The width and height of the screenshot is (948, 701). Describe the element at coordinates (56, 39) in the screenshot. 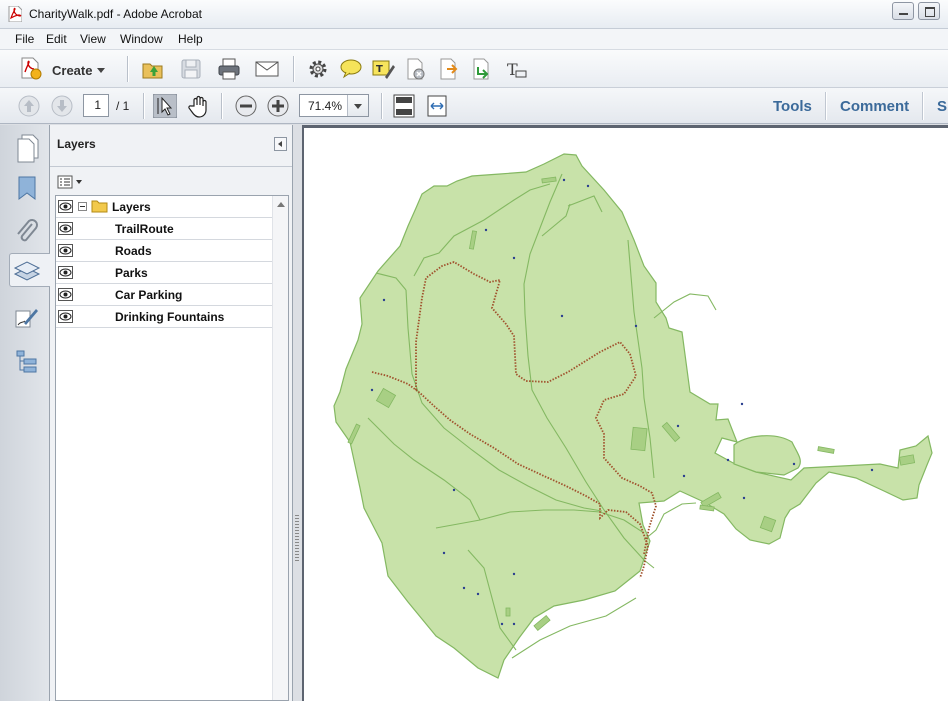

I see `menu-edit: Edit` at that location.